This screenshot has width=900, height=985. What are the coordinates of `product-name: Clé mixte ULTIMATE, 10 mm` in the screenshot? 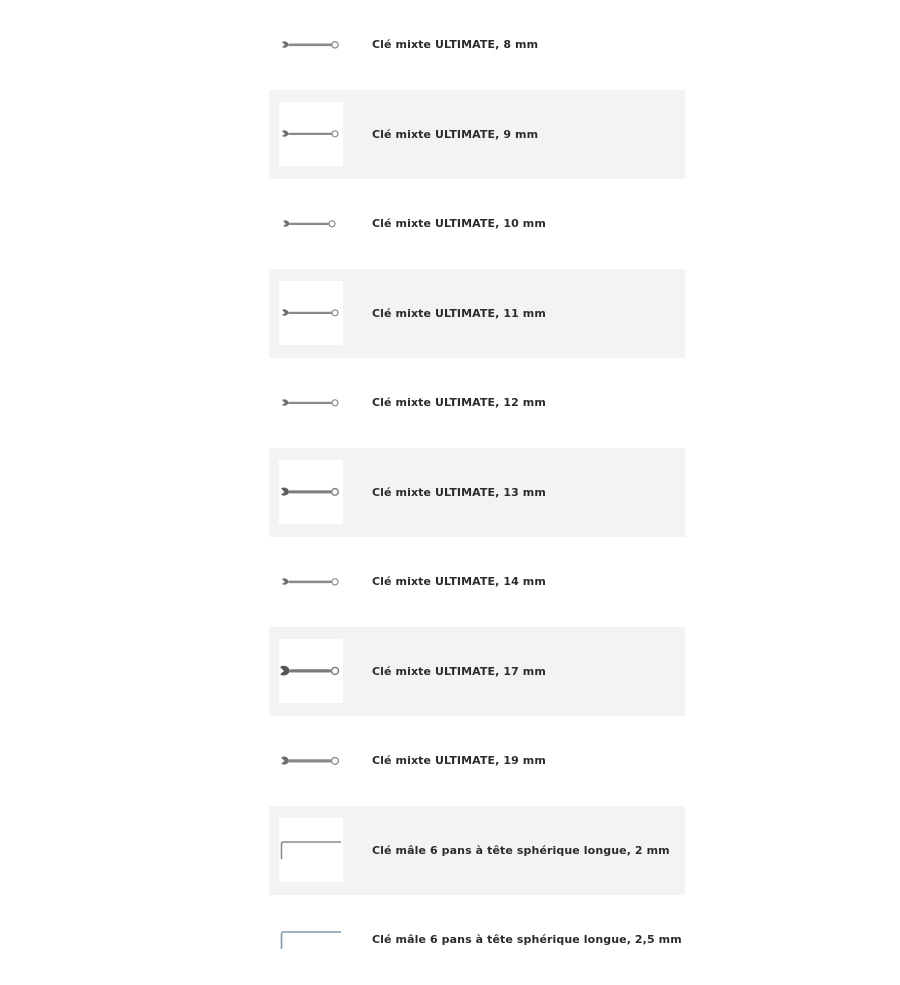 It's located at (459, 223).